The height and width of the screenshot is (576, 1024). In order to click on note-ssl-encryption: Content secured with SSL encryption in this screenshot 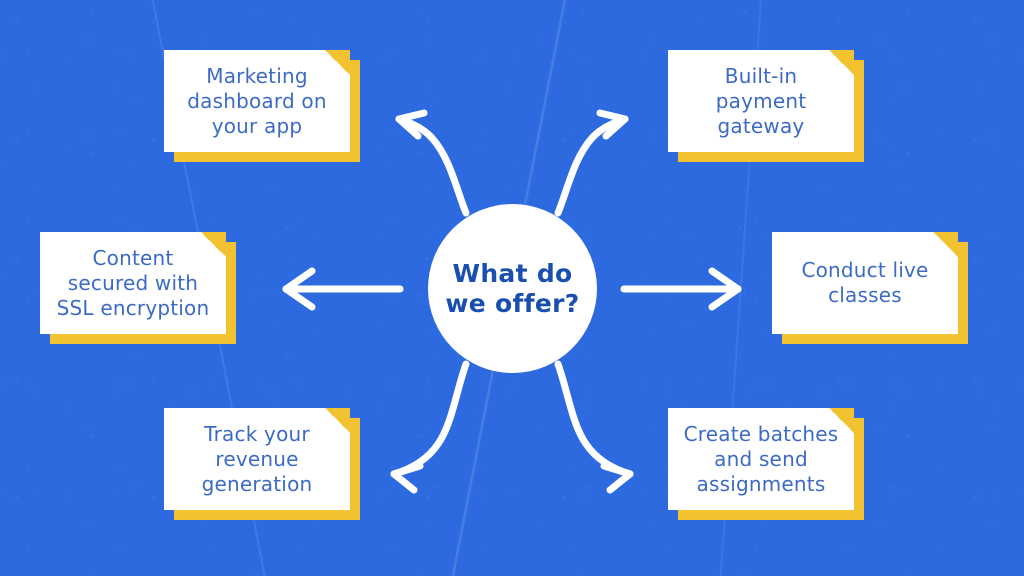, I will do `click(138, 288)`.